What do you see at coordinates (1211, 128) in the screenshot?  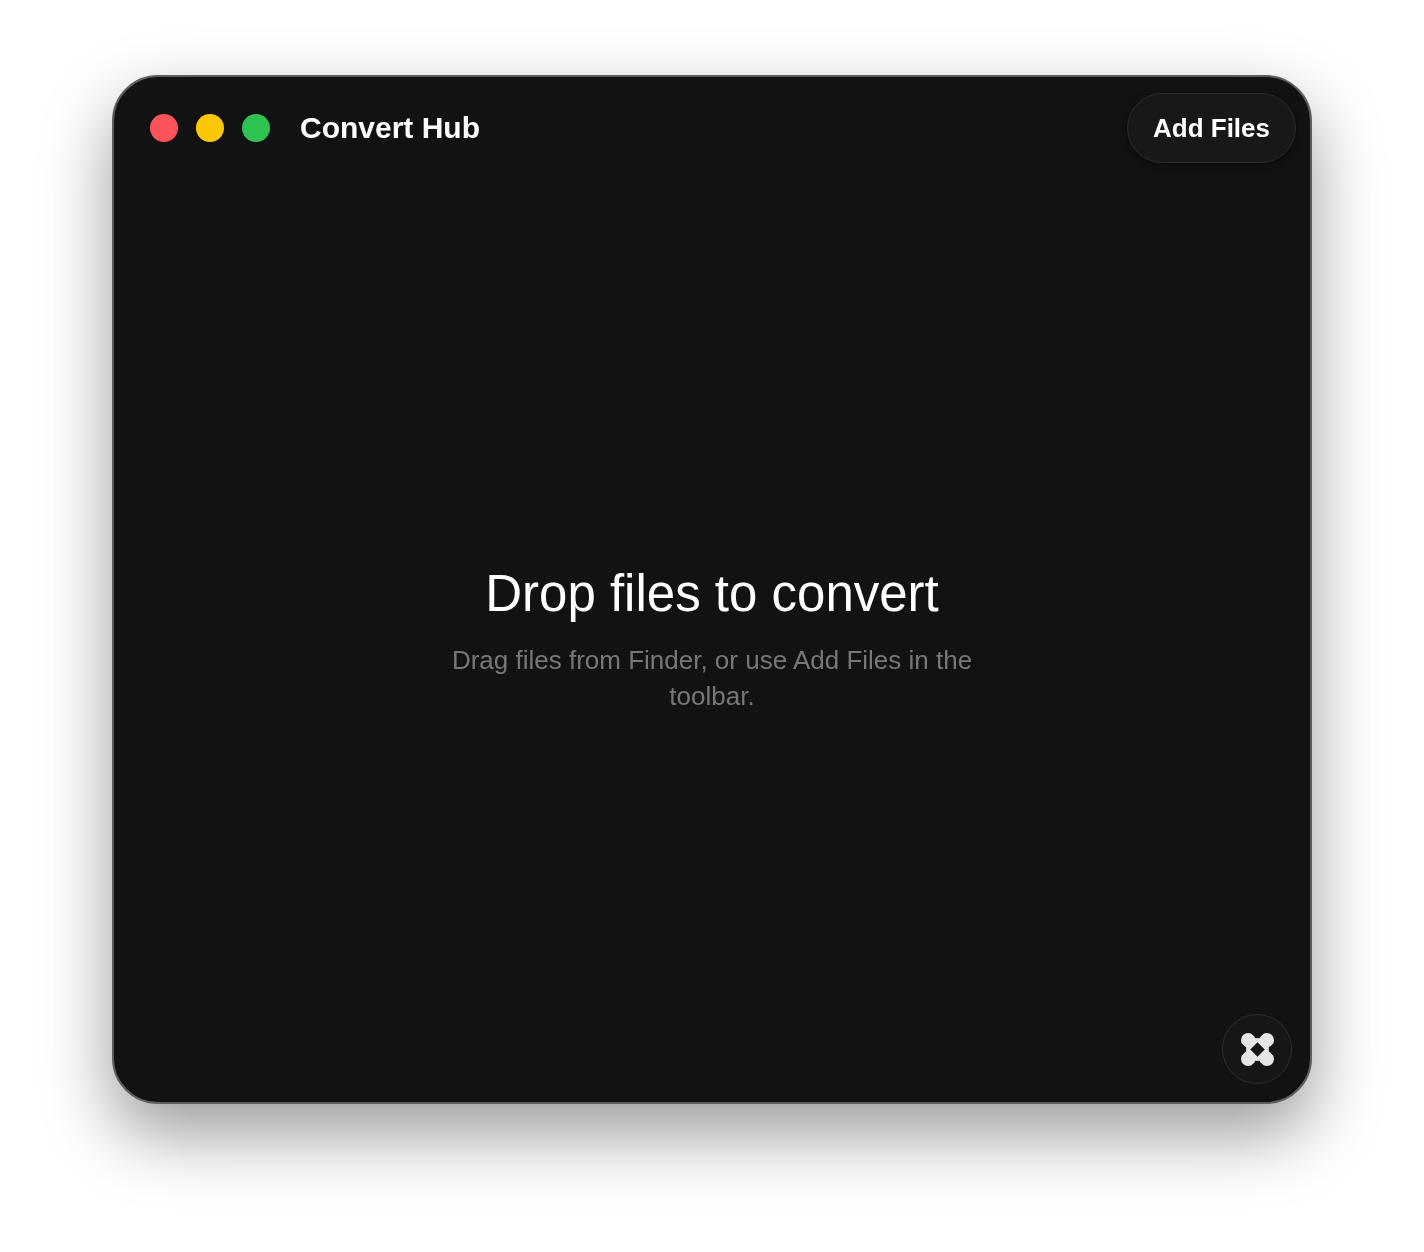 I see `add-files-button: Add Files` at bounding box center [1211, 128].